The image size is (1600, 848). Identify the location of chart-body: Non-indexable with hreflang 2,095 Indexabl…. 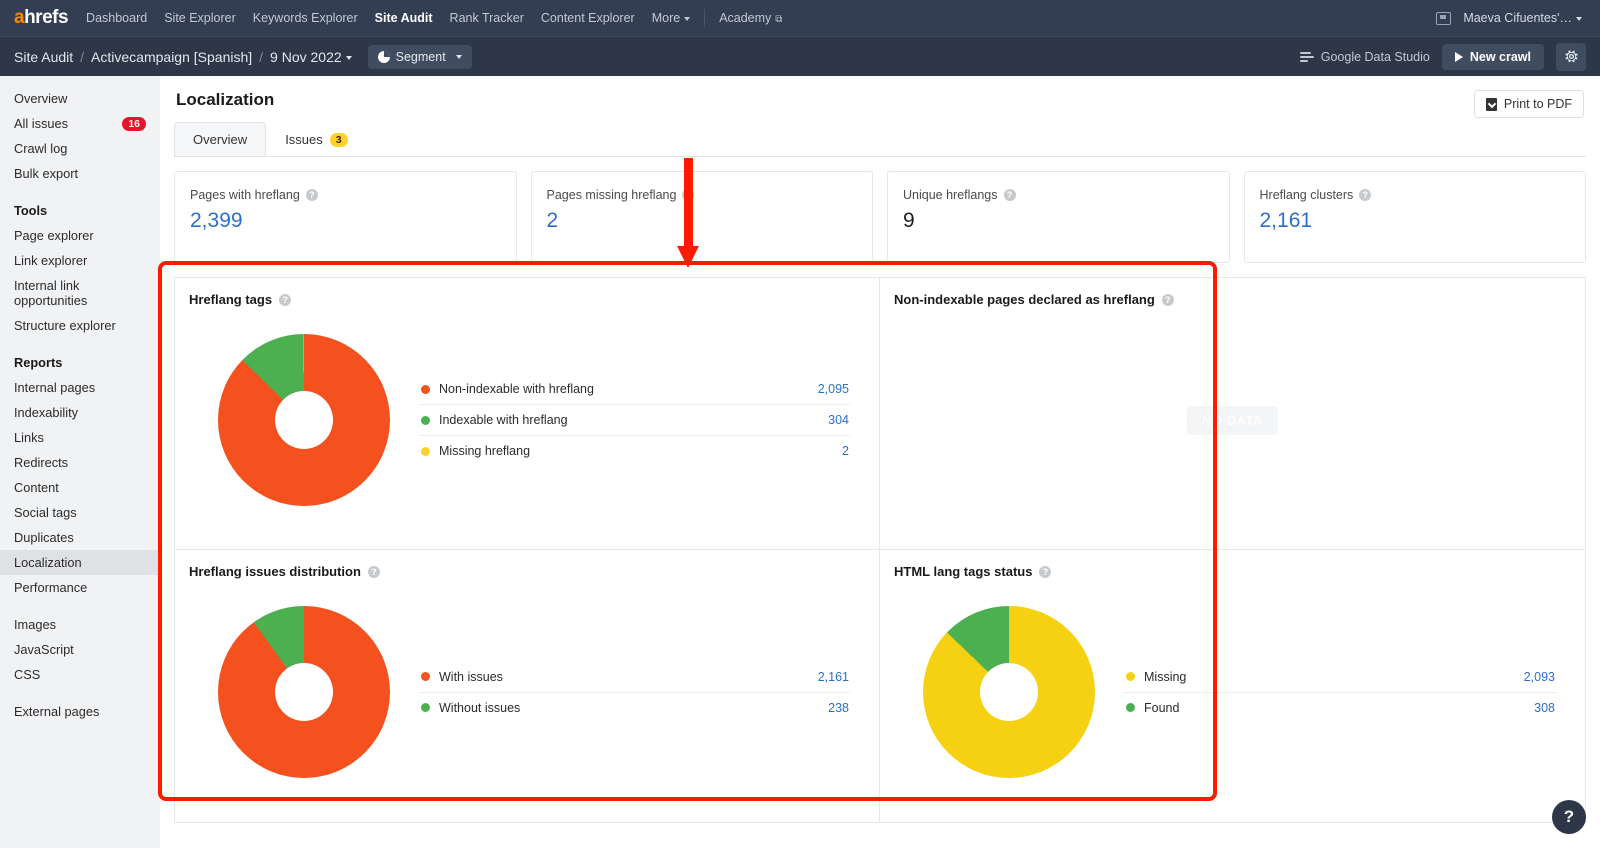
(527, 420).